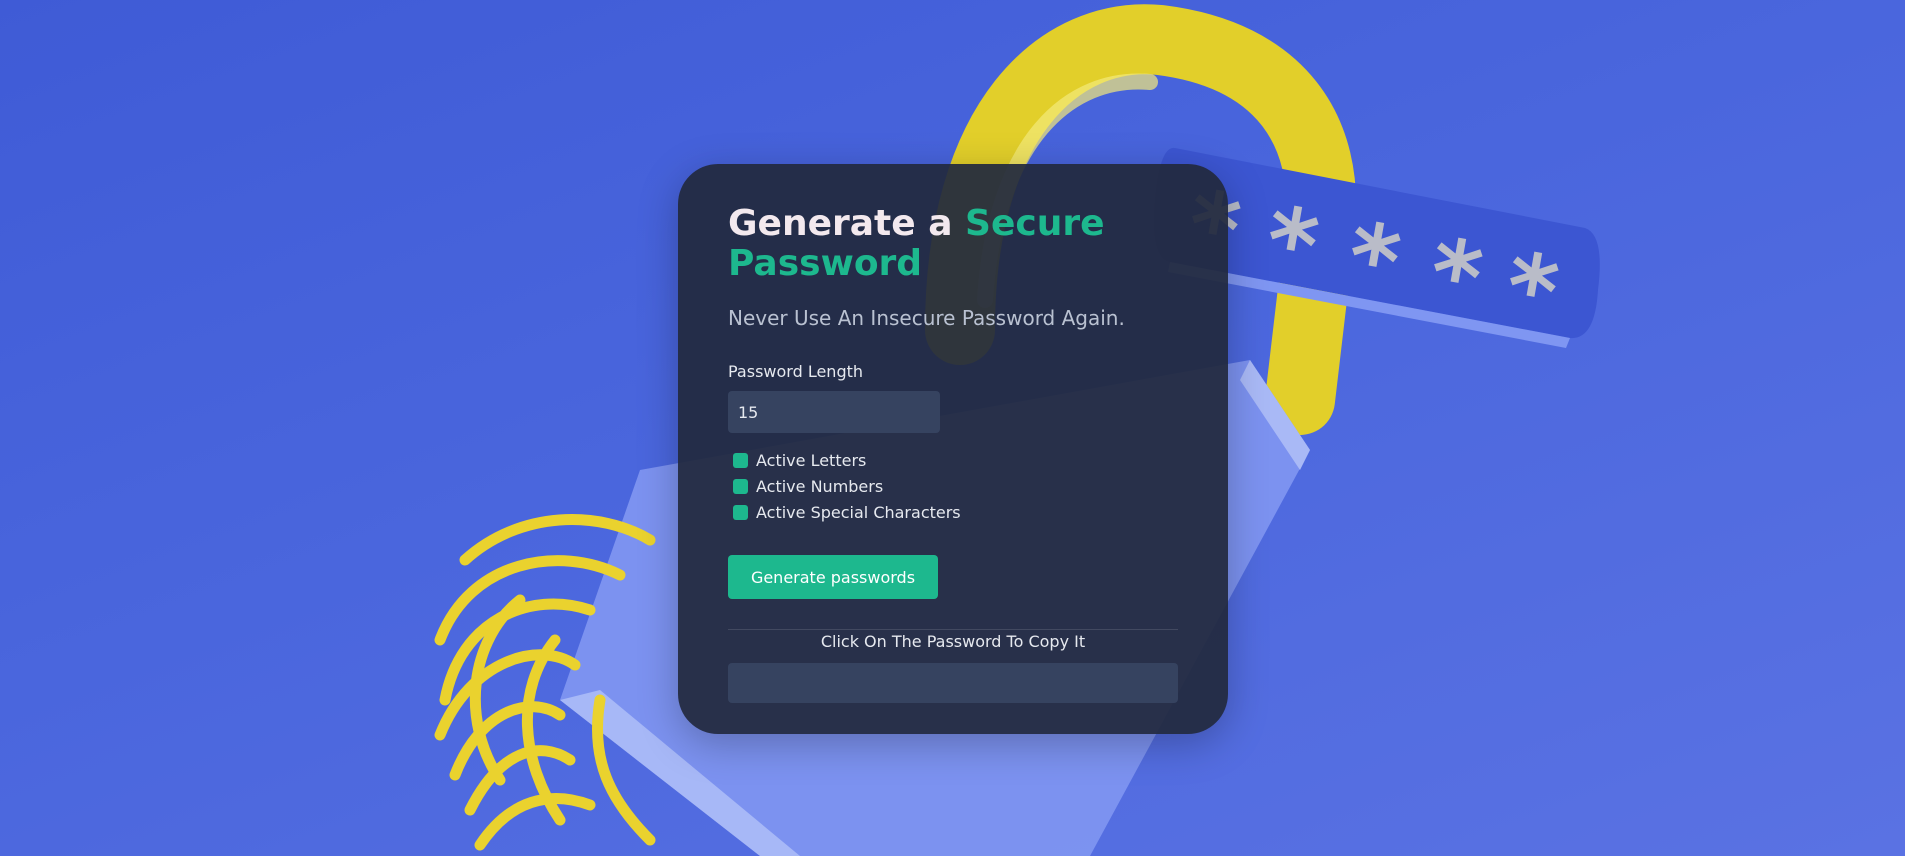  What do you see at coordinates (740, 486) in the screenshot?
I see `numbers-checkbox` at bounding box center [740, 486].